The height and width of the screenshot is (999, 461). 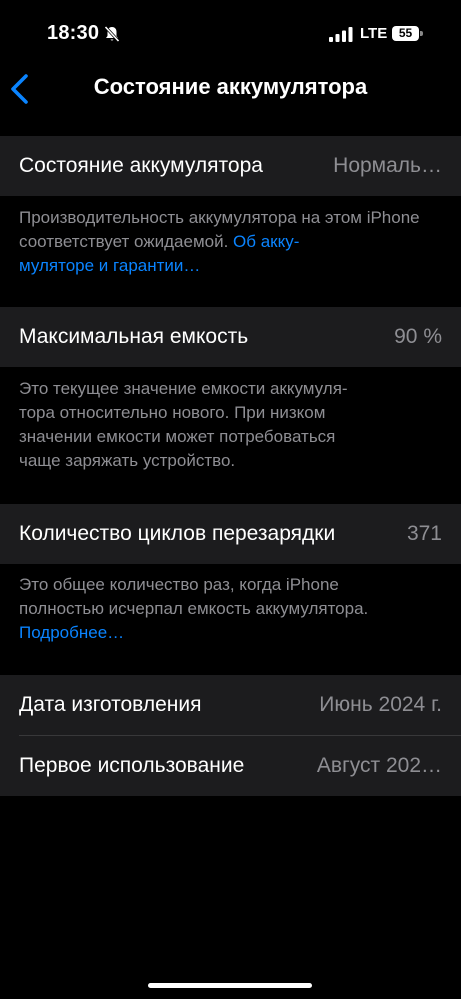 I want to click on manufacture-date-row: Дата изготовления Июнь 2024 г., so click(x=230, y=705).